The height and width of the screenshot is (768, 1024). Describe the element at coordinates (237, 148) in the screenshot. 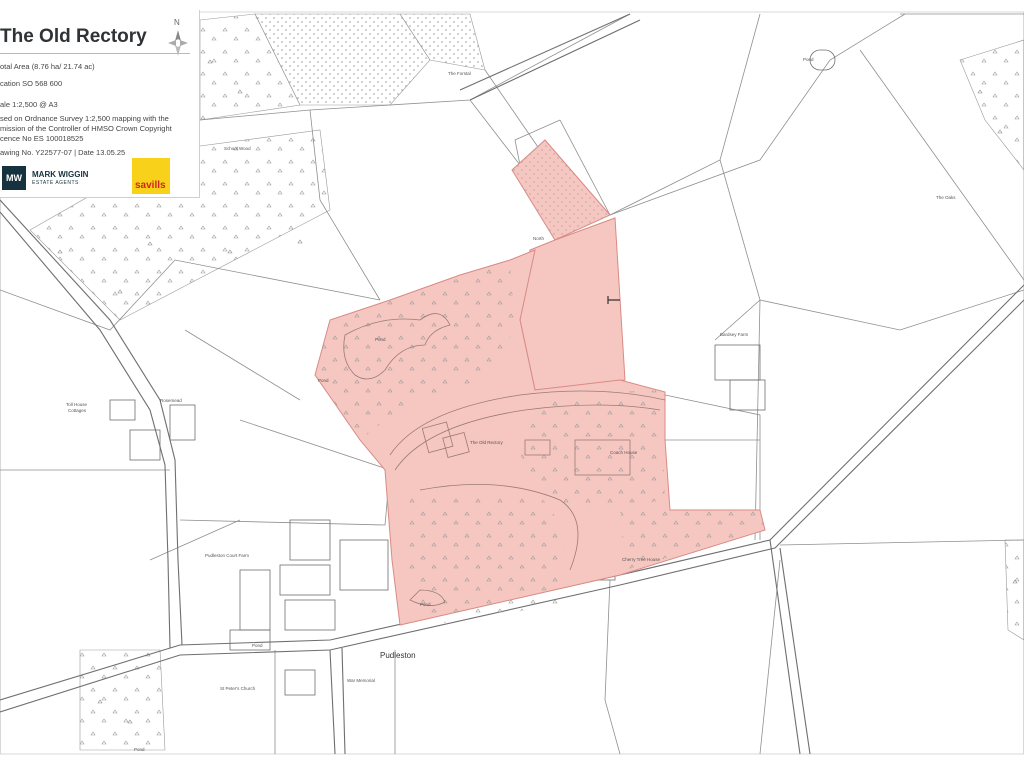

I see `label-school-wood: School Wood` at that location.